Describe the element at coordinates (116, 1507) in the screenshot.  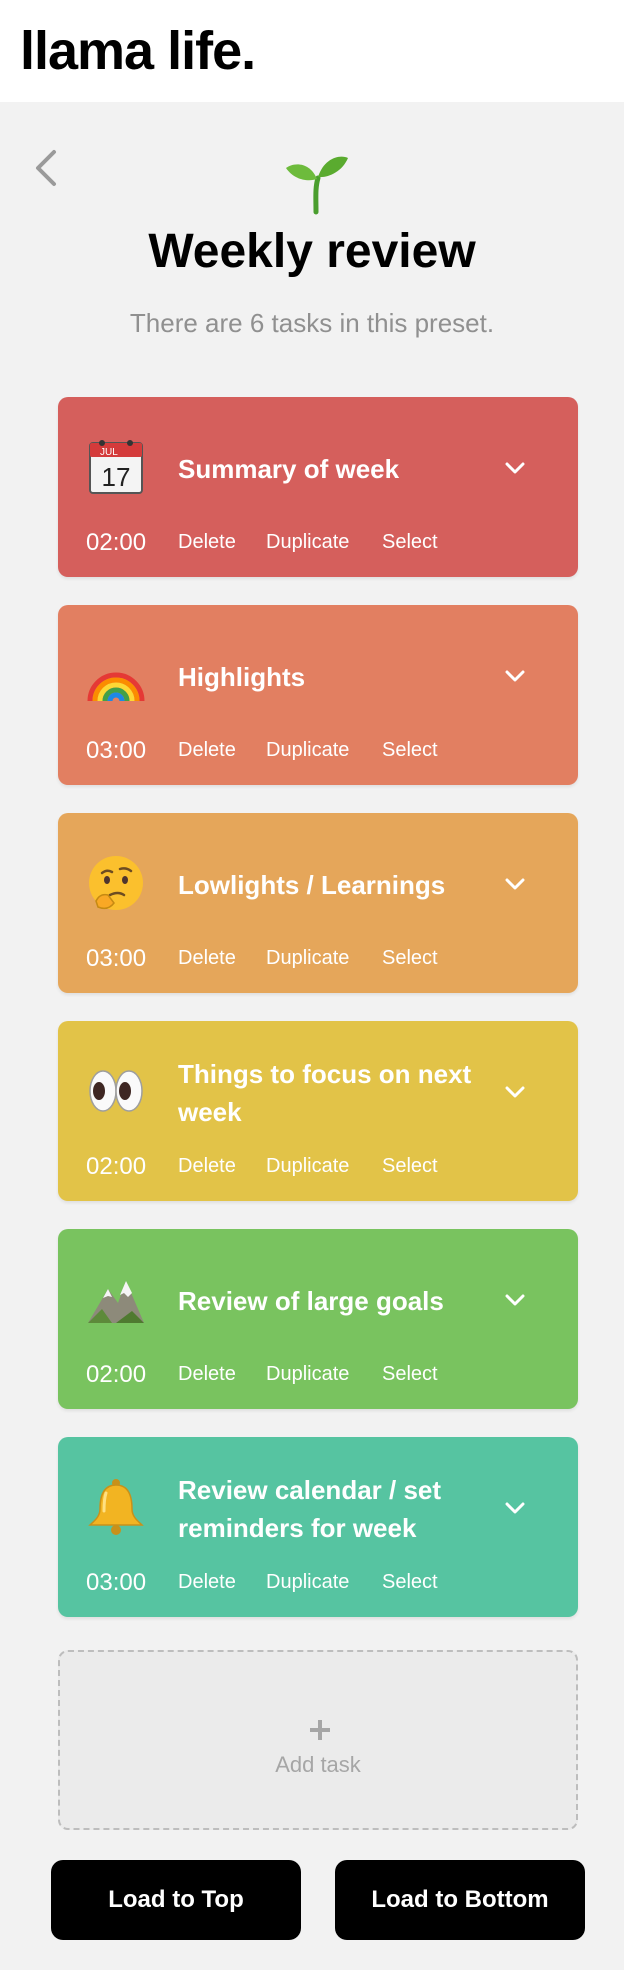
I see `bell-icon` at that location.